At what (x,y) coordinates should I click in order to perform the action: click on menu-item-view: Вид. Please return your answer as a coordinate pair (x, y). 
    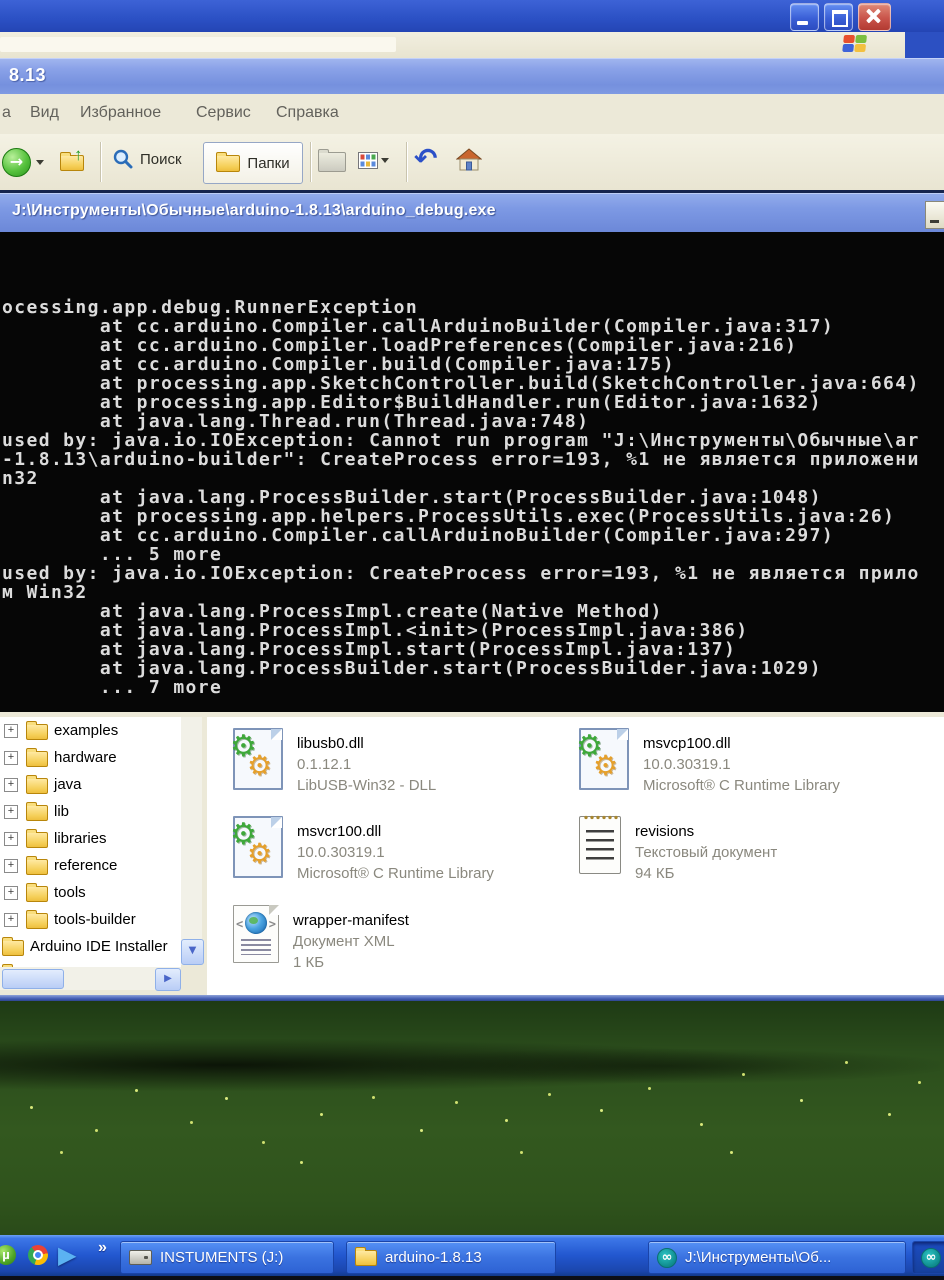
    Looking at the image, I should click on (44, 113).